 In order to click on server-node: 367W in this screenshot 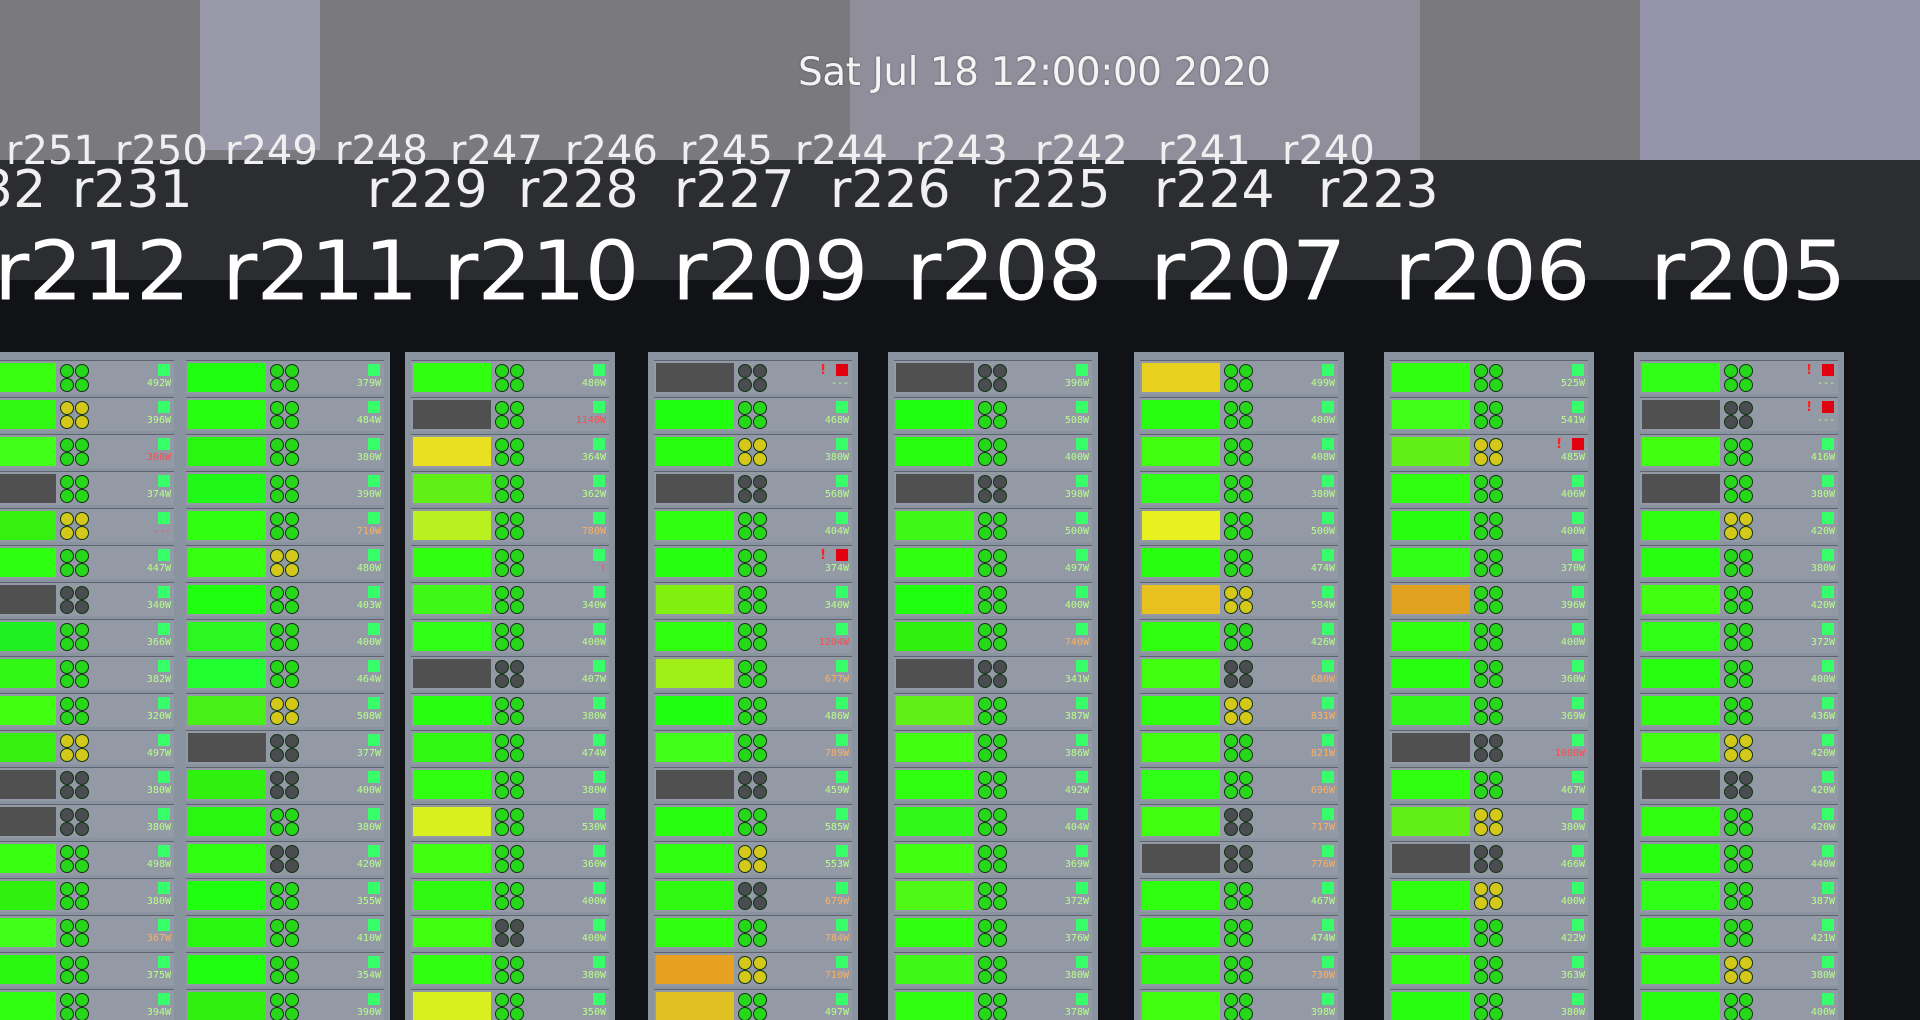, I will do `click(87, 932)`.